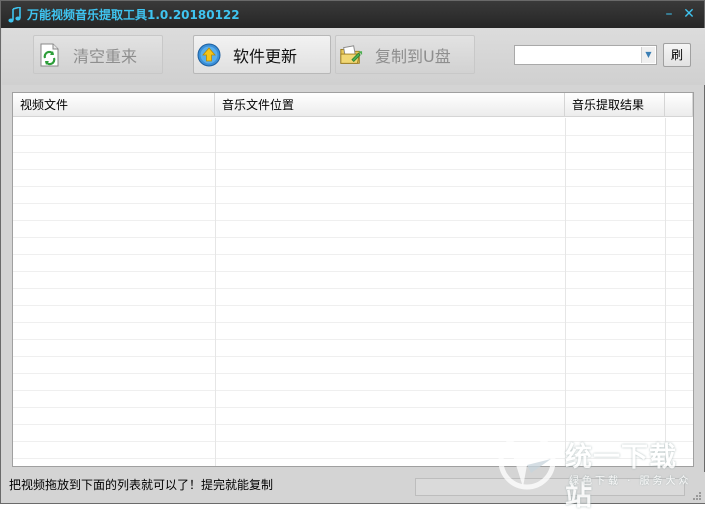 This screenshot has width=705, height=513. What do you see at coordinates (527, 461) in the screenshot?
I see `watermark-logo-icon` at bounding box center [527, 461].